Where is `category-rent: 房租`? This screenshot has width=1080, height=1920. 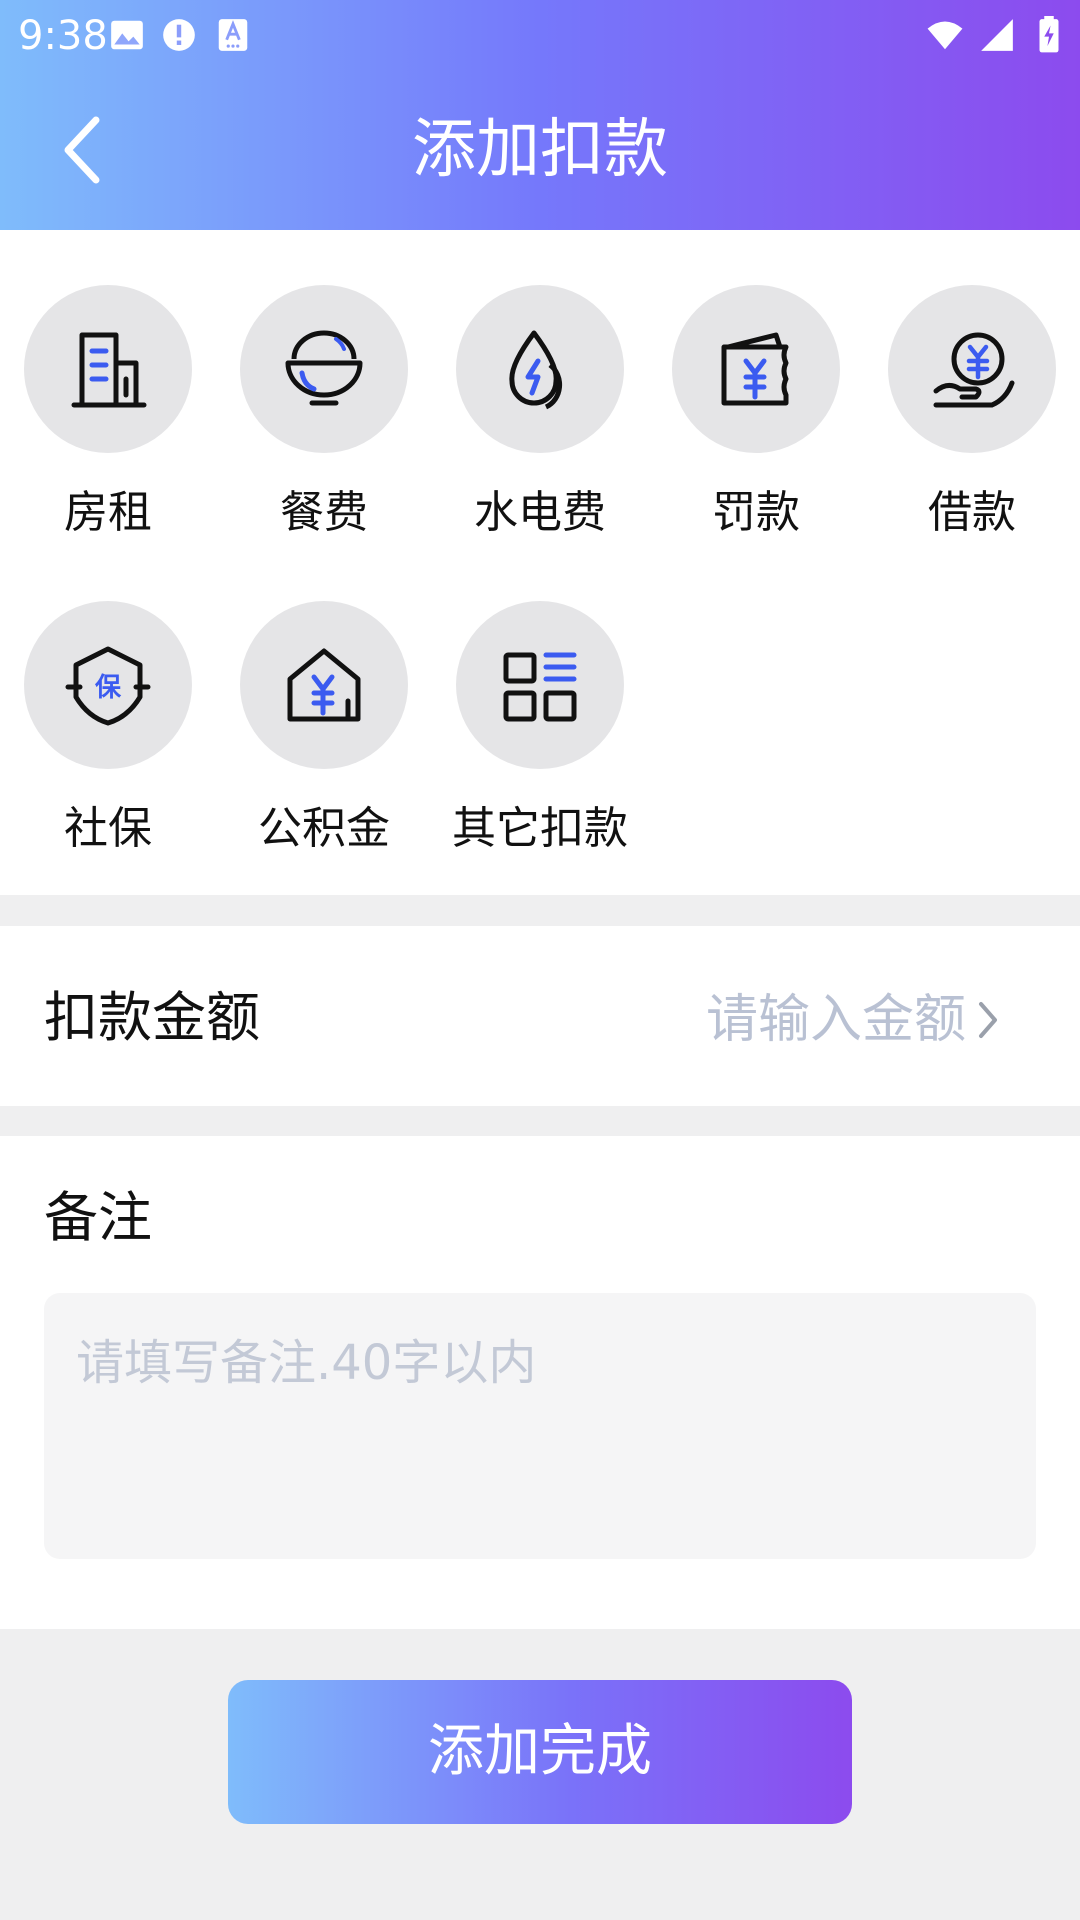 category-rent: 房租 is located at coordinates (108, 384).